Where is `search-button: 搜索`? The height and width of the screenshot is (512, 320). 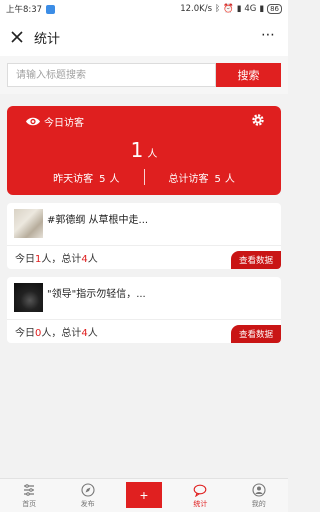
search-button: 搜索 is located at coordinates (248, 75).